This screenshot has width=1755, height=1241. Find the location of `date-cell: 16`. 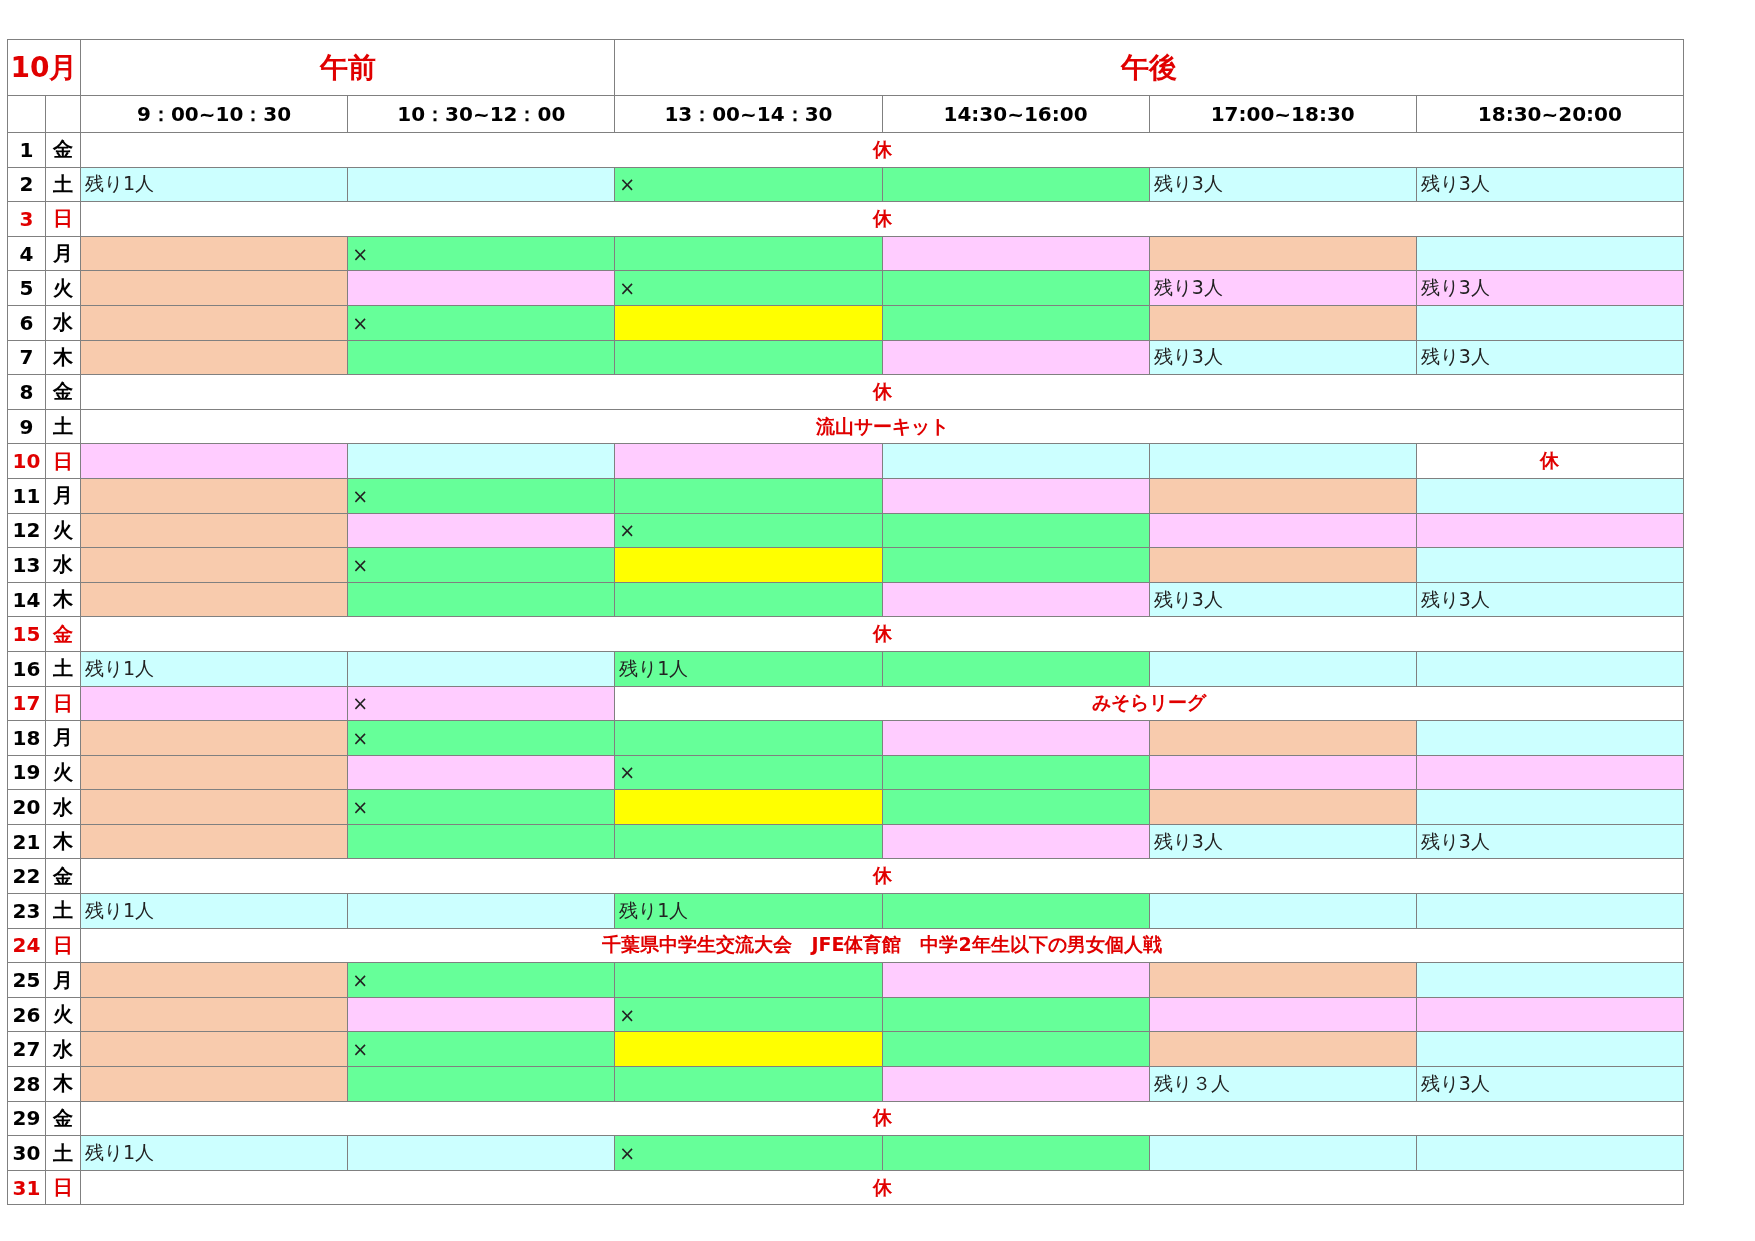

date-cell: 16 is located at coordinates (26, 668).